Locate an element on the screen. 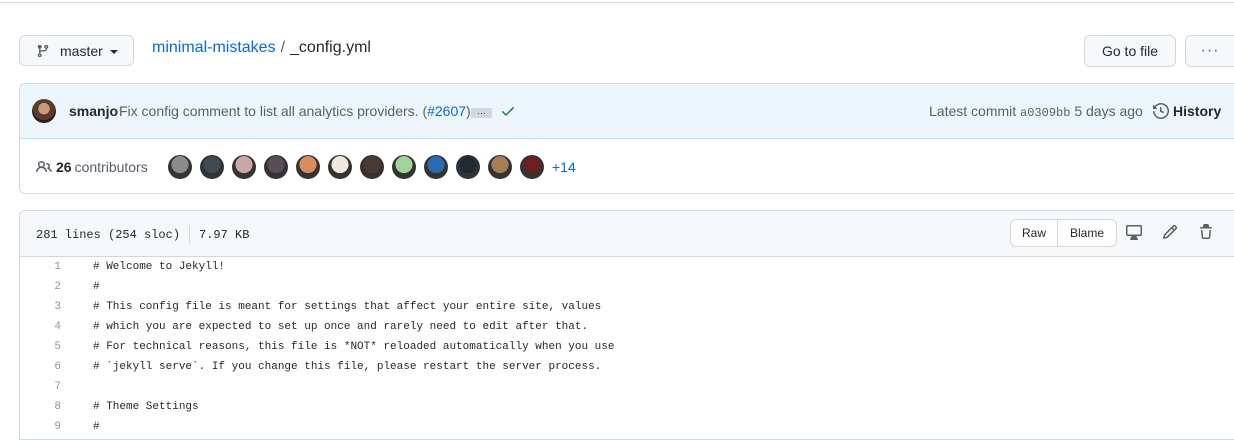 The image size is (1234, 440). commit-sha-link: a0309bb is located at coordinates (1045, 113).